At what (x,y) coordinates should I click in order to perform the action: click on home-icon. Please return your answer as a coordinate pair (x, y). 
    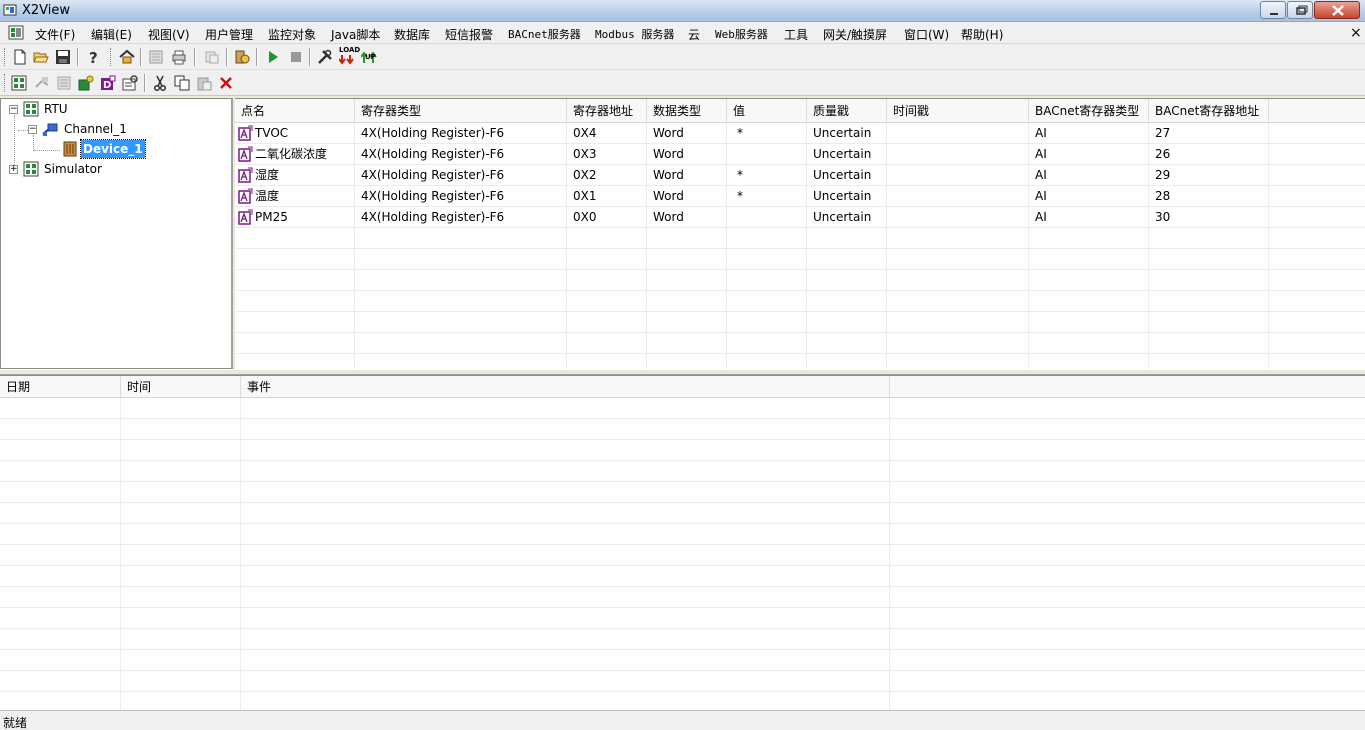
    Looking at the image, I should click on (127, 57).